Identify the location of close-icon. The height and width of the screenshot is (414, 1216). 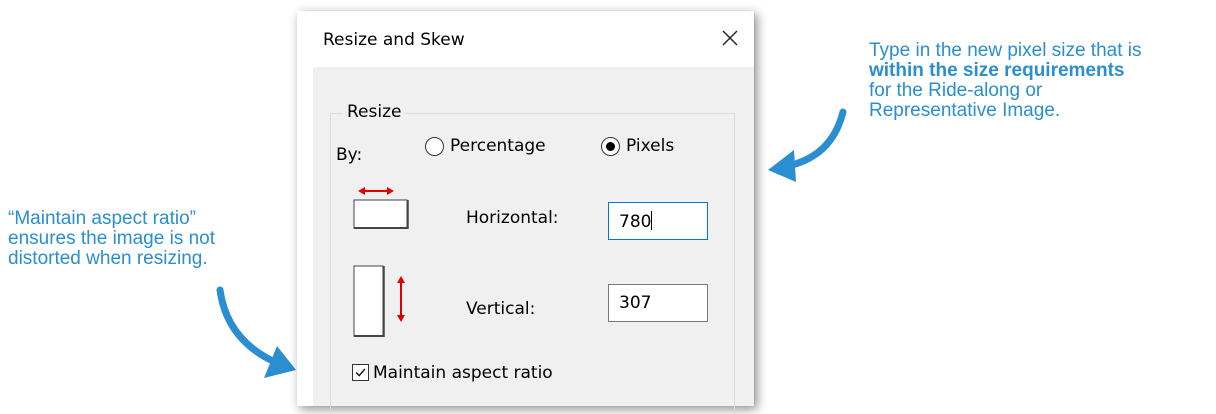
(730, 38).